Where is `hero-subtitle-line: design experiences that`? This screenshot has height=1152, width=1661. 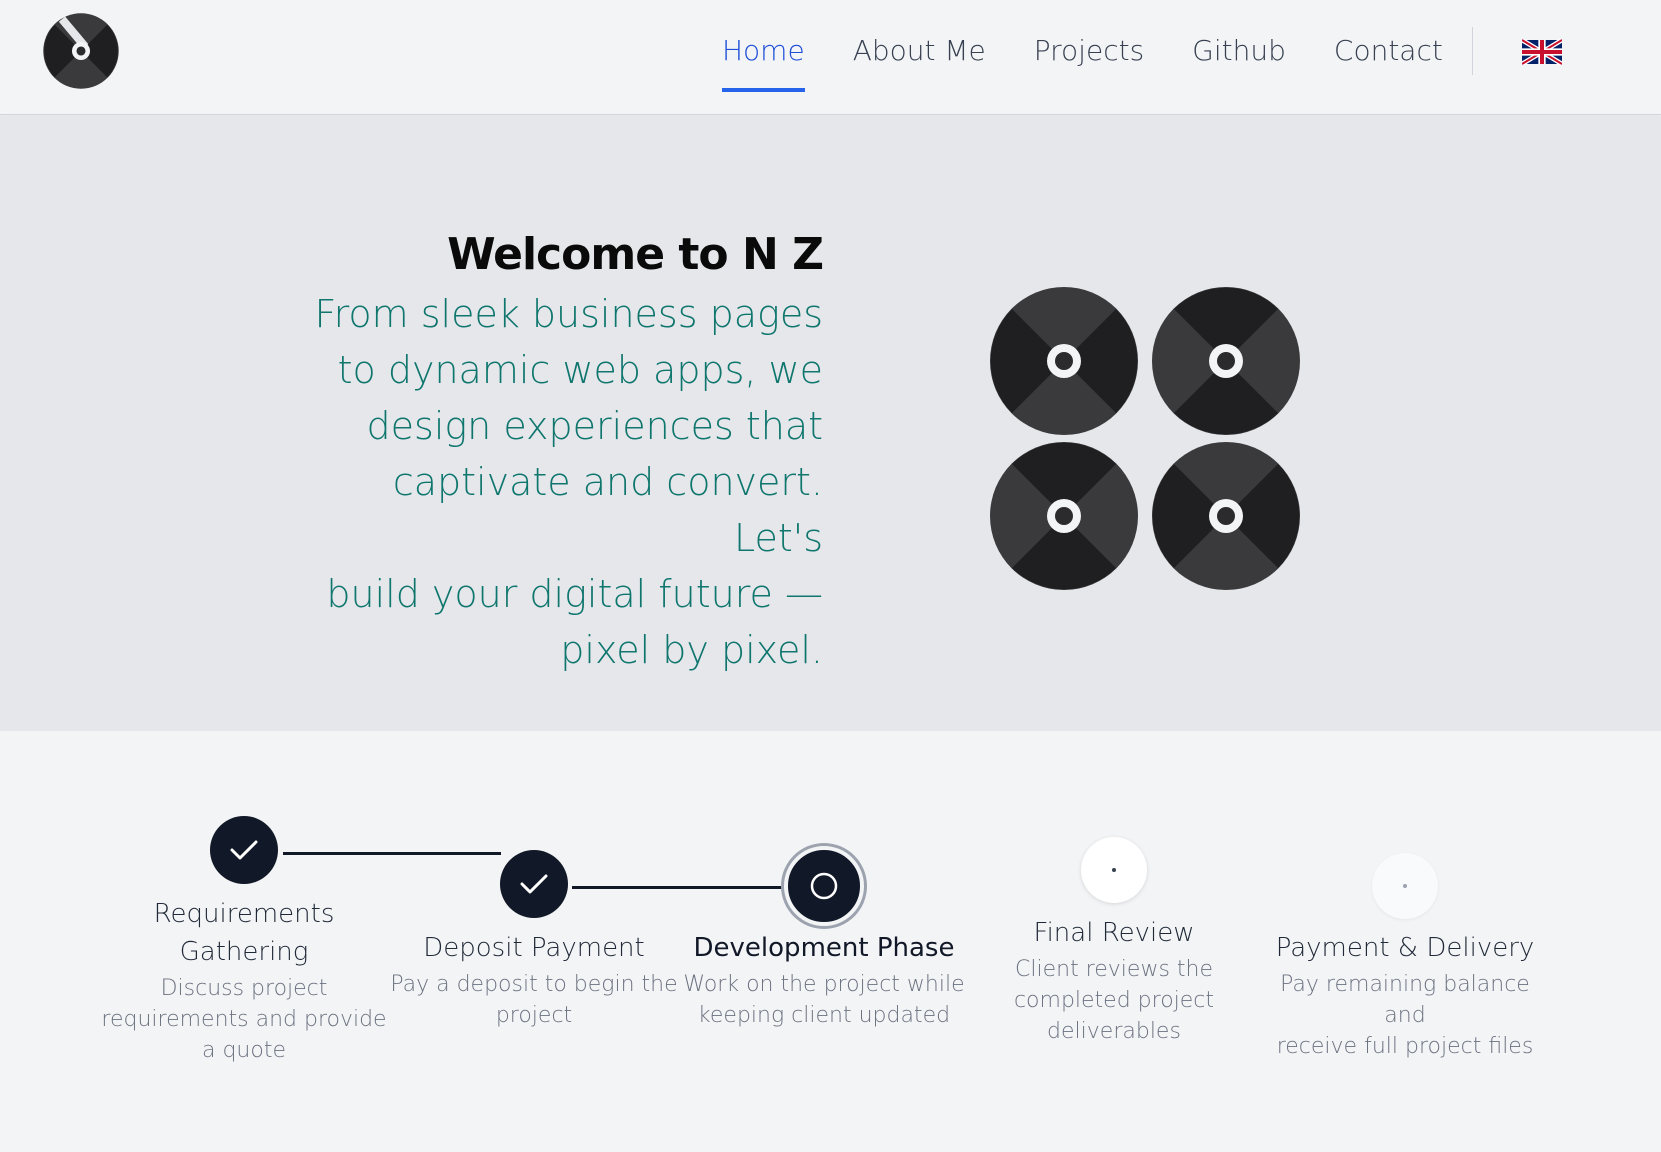
hero-subtitle-line: design experiences that is located at coordinates (594, 426).